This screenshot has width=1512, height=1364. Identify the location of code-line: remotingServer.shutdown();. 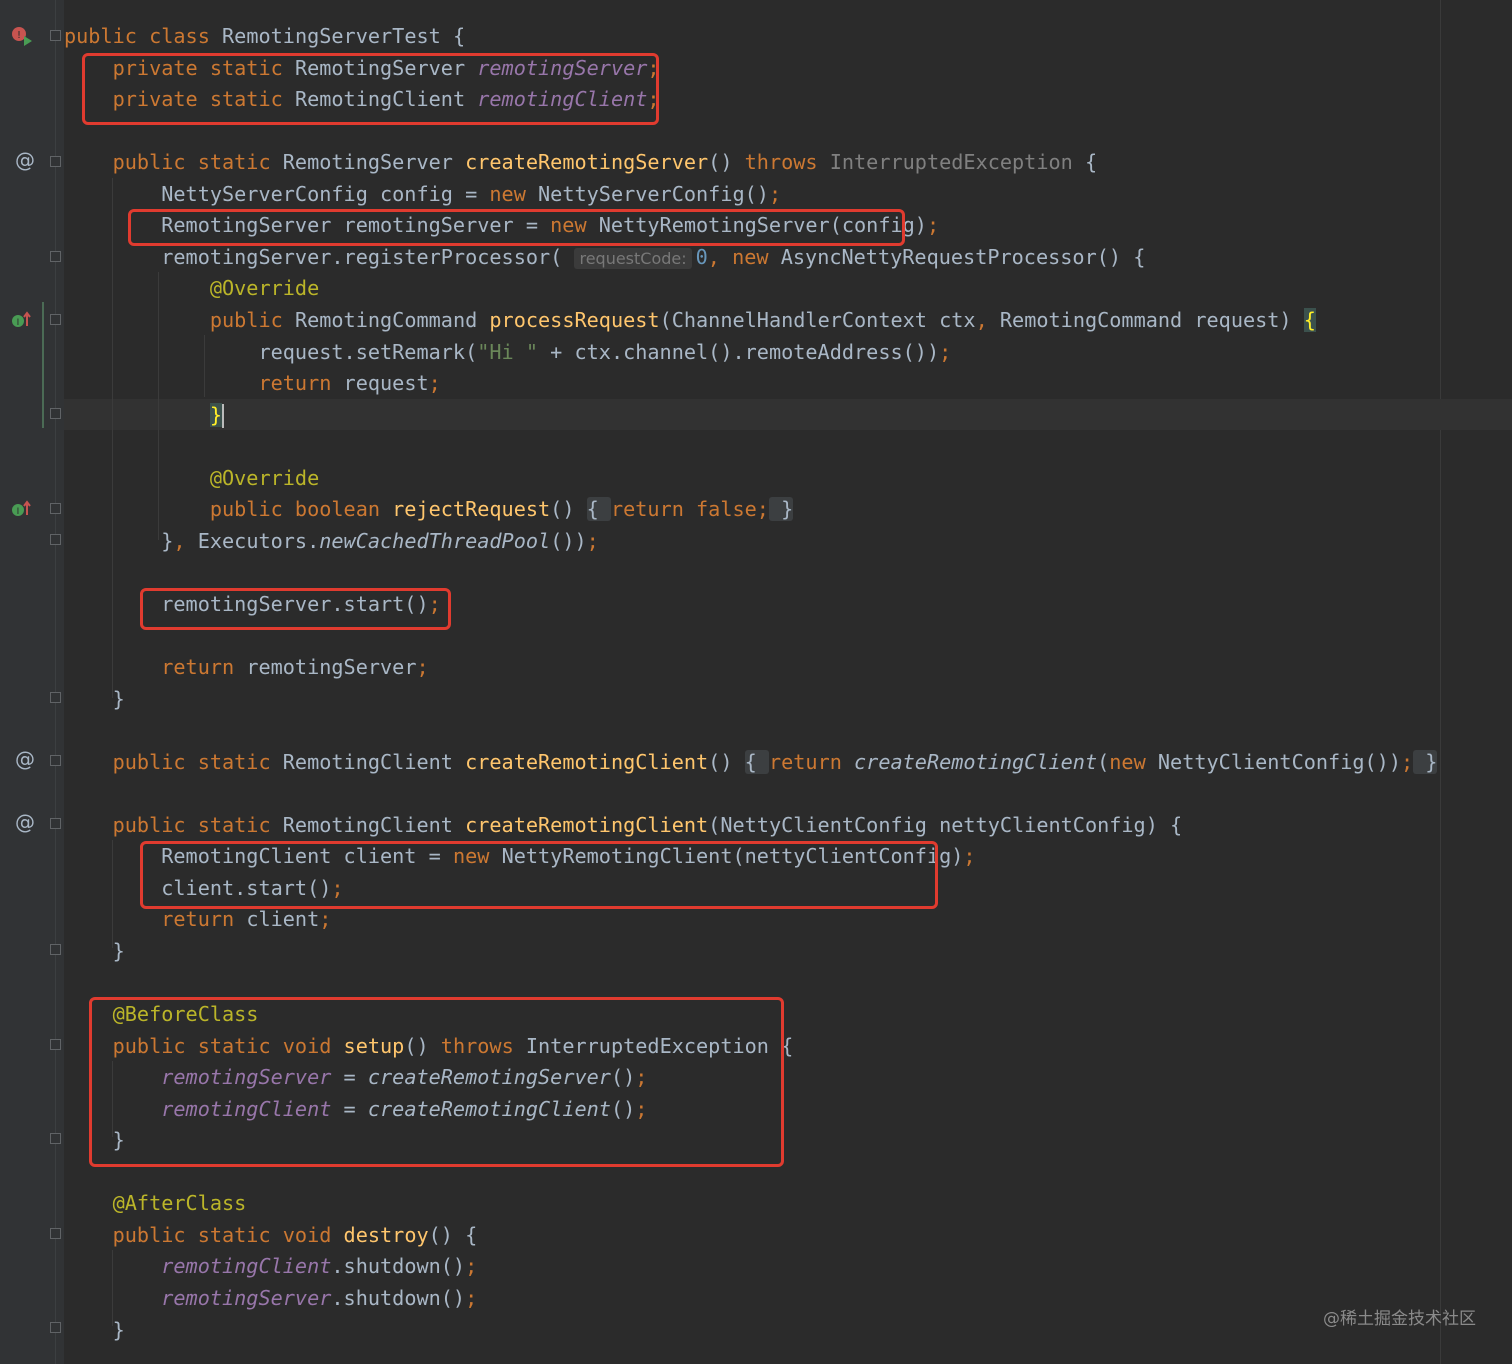
(270, 1298).